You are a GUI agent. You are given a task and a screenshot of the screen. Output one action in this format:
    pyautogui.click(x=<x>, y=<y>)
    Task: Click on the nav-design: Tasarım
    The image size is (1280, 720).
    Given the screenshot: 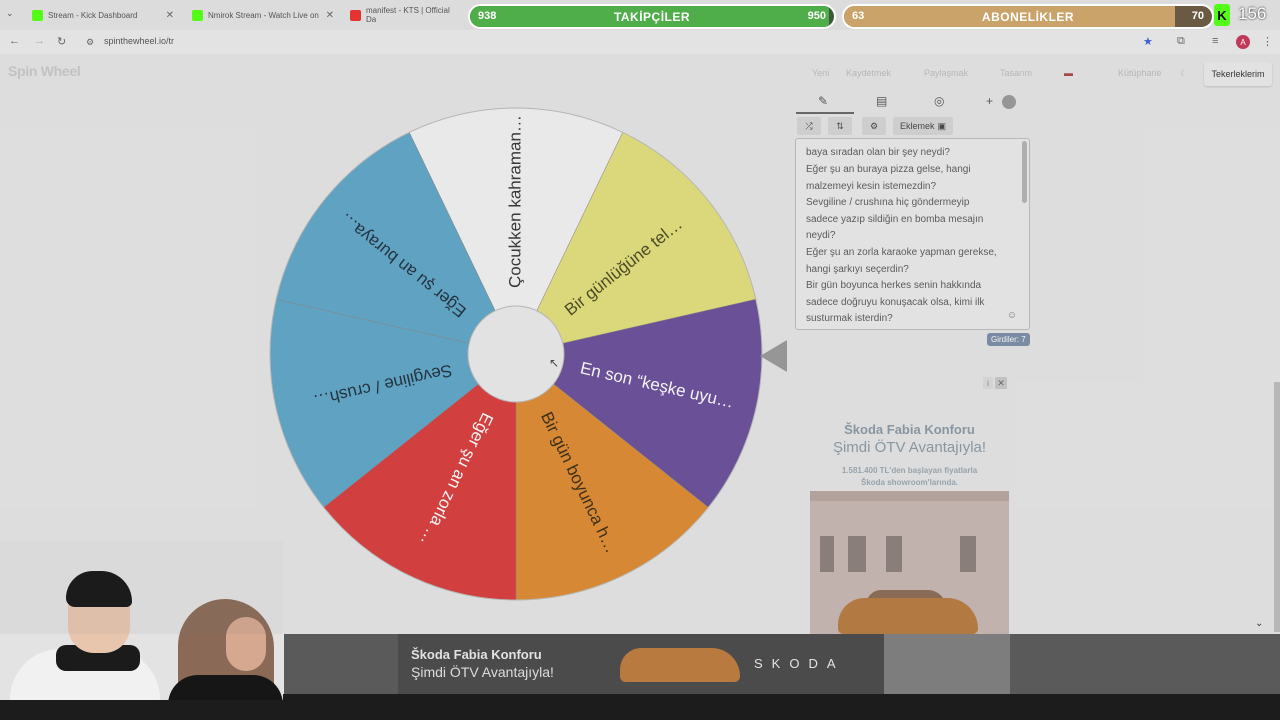 What is the action you would take?
    pyautogui.click(x=1016, y=73)
    